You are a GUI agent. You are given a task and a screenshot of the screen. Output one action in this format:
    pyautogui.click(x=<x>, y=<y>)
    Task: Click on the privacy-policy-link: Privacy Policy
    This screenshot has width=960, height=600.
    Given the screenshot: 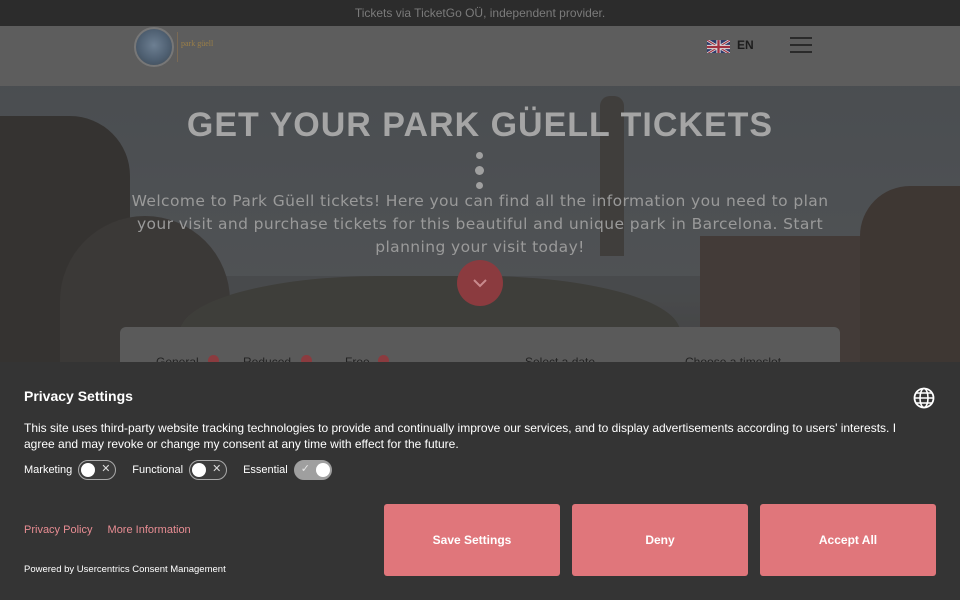 What is the action you would take?
    pyautogui.click(x=58, y=530)
    